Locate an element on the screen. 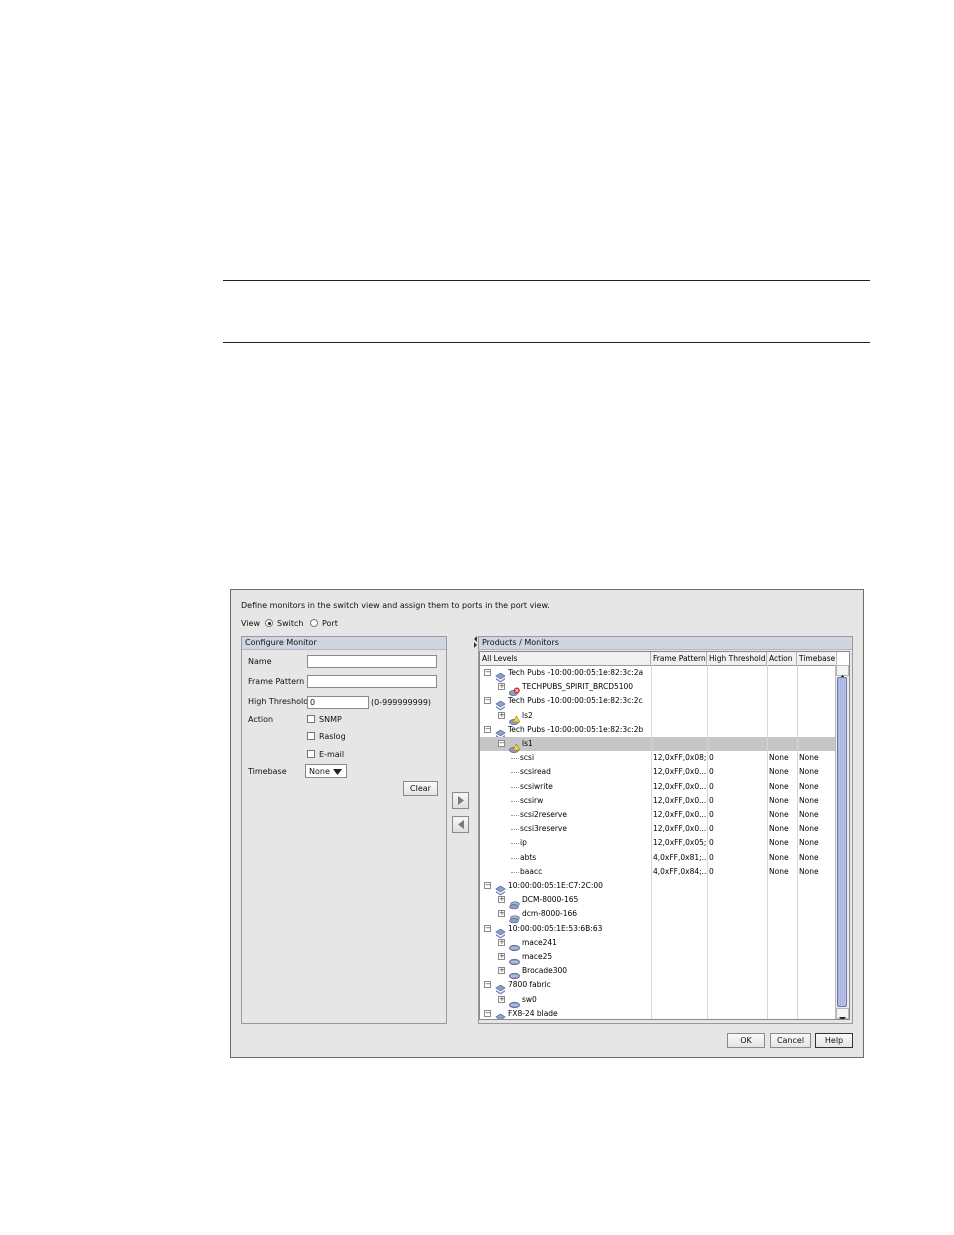 The height and width of the screenshot is (1235, 954). tree-row: − 10:00:00:05:1E:C7:2C:00 is located at coordinates (657, 887).